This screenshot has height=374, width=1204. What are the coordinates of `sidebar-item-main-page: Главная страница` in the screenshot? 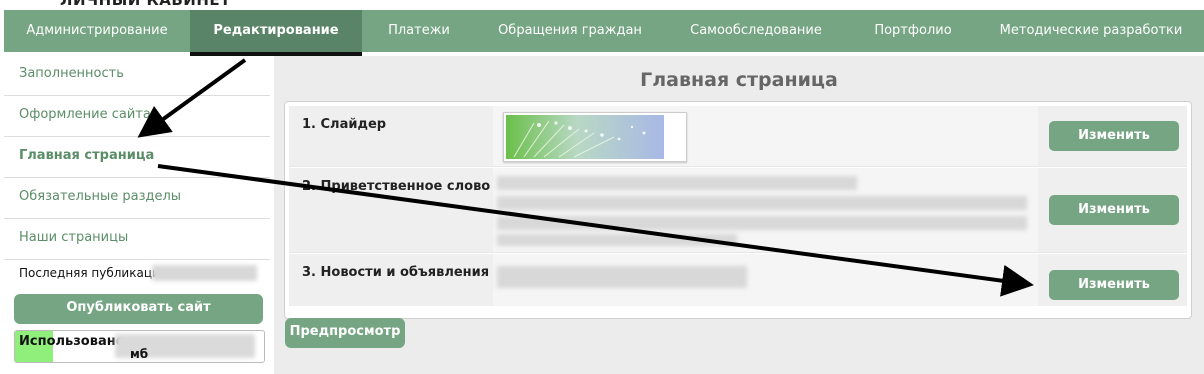 It's located at (137, 158).